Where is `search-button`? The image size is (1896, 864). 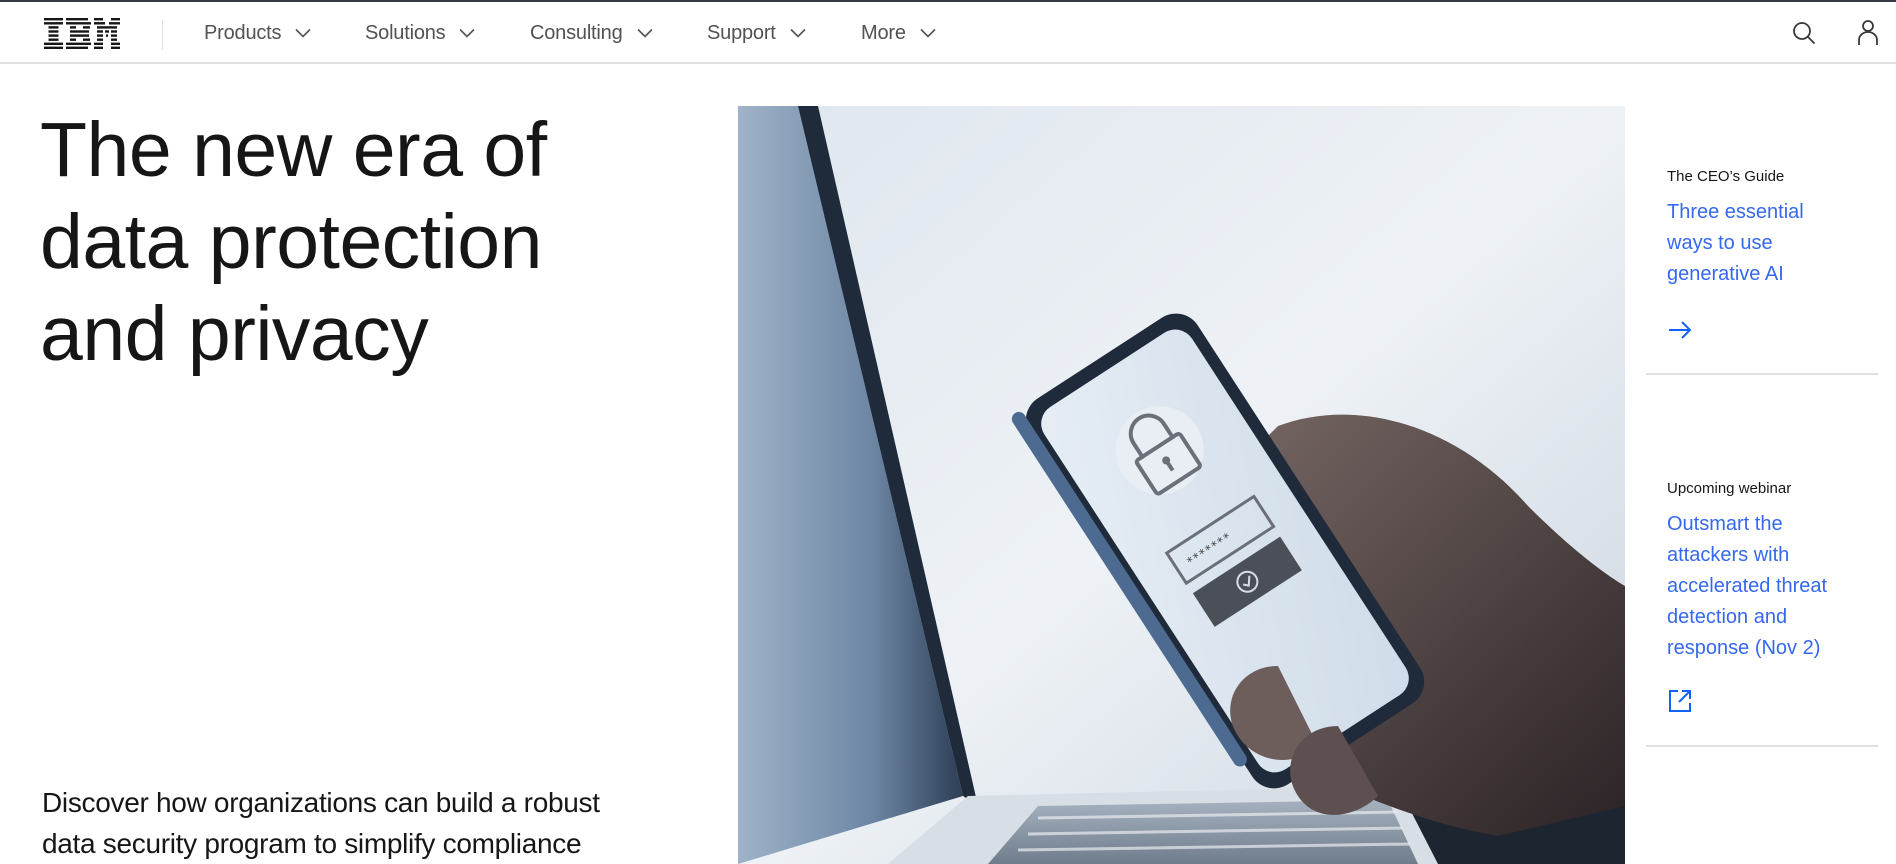 search-button is located at coordinates (1804, 33).